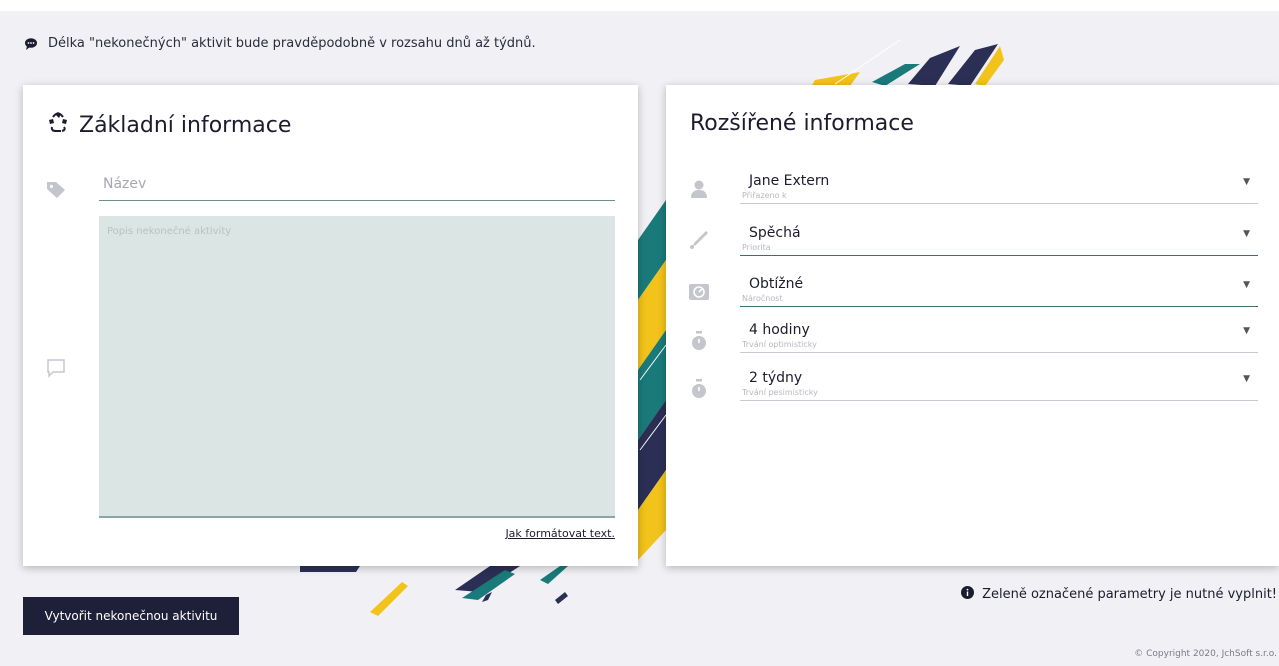 This screenshot has width=1279, height=666. Describe the element at coordinates (699, 292) in the screenshot. I see `gauge-icon` at that location.